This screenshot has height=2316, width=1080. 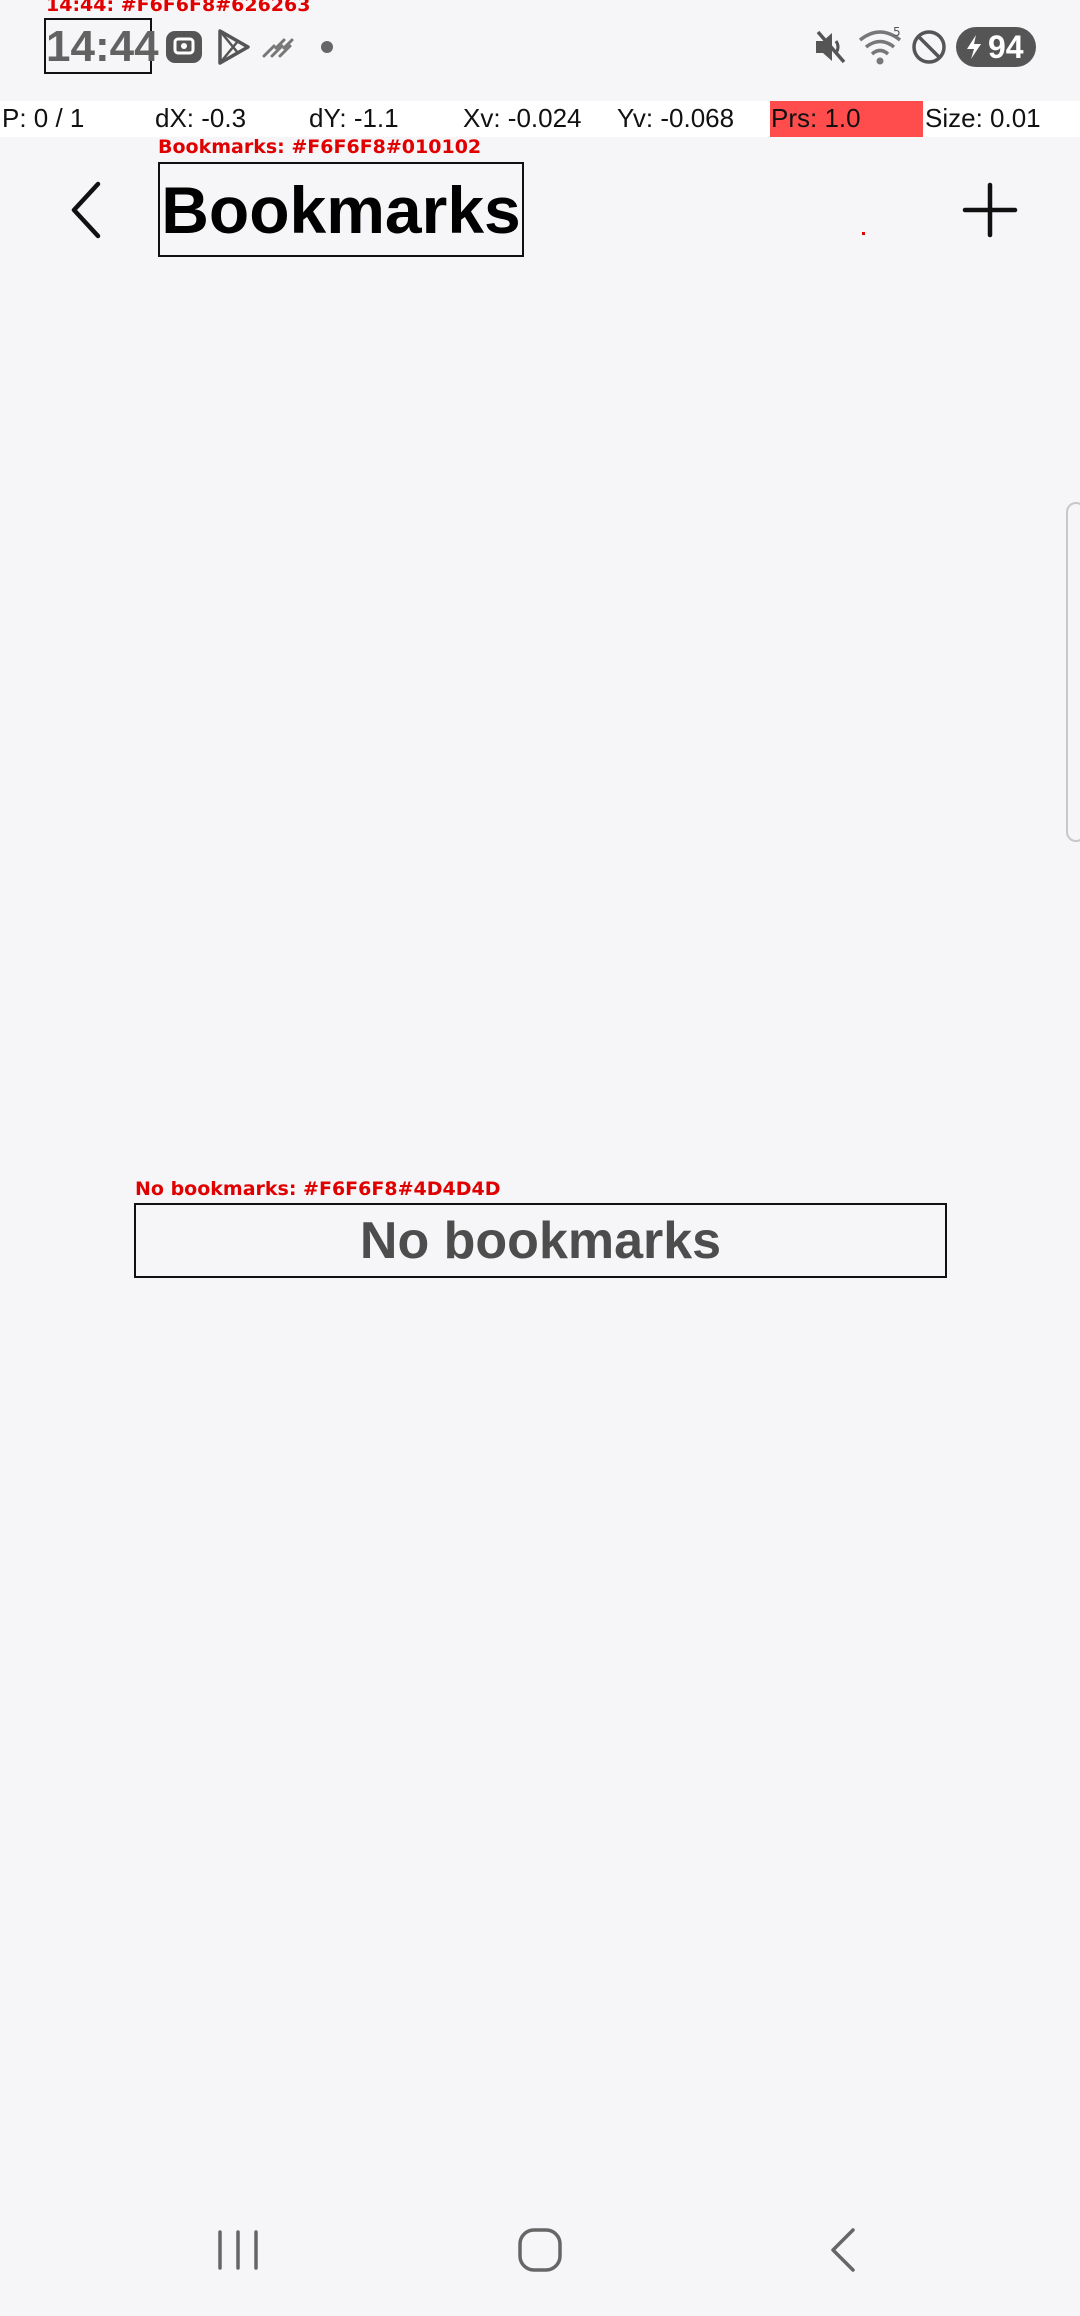 I want to click on plus-icon, so click(x=990, y=210).